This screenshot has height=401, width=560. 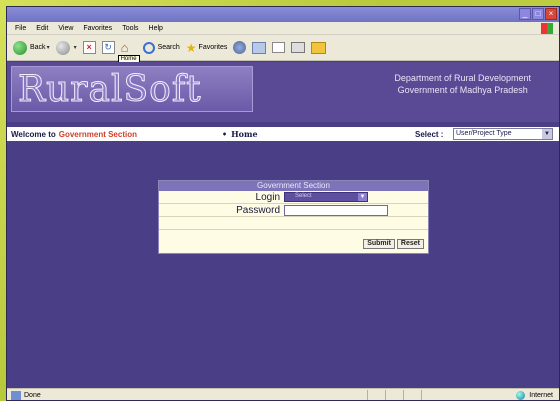 I want to click on menu-bar: File Edit View Favorites Tools Help, so click(x=283, y=28).